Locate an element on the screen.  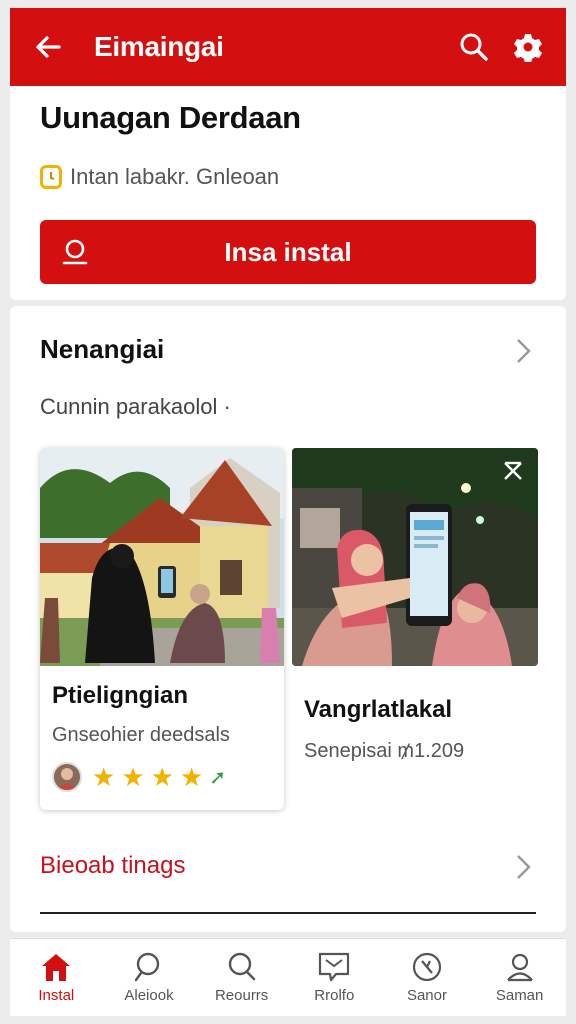
nav-item-rrolfo: Rrolfo is located at coordinates (334, 977).